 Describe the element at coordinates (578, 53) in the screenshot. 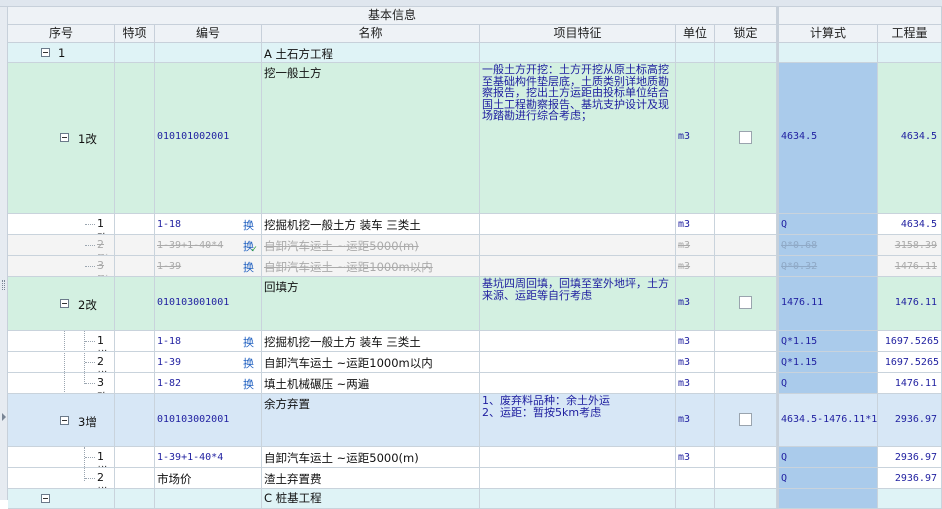

I see `row-0-feature-cell` at that location.